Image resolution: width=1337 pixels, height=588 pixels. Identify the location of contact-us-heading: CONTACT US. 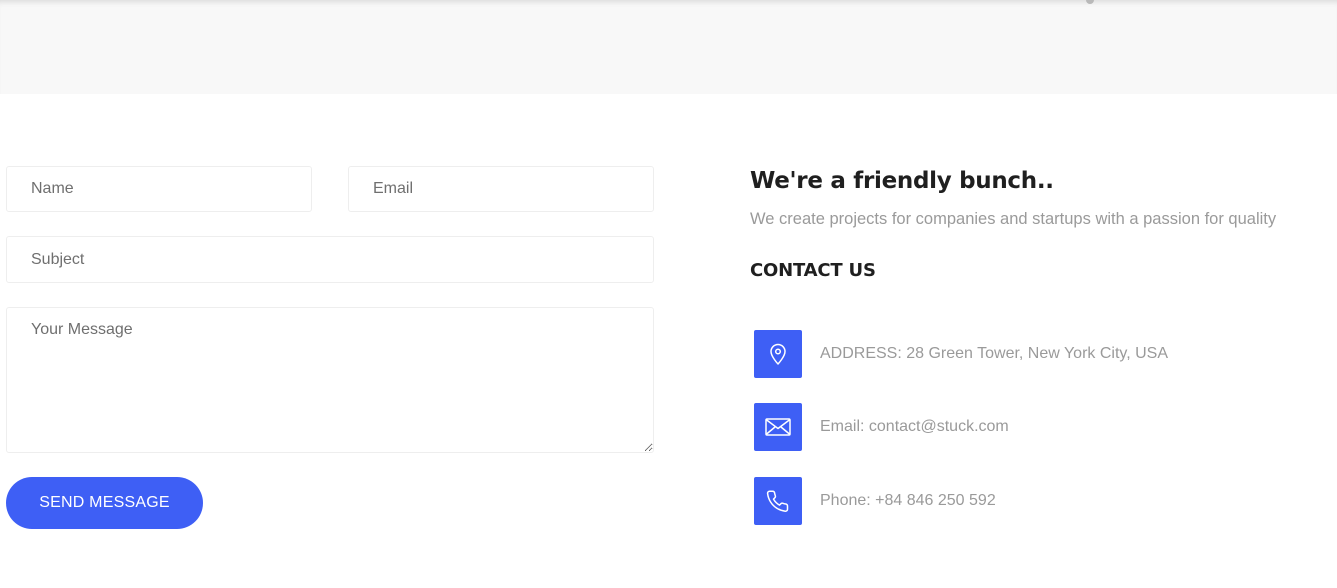
(813, 270).